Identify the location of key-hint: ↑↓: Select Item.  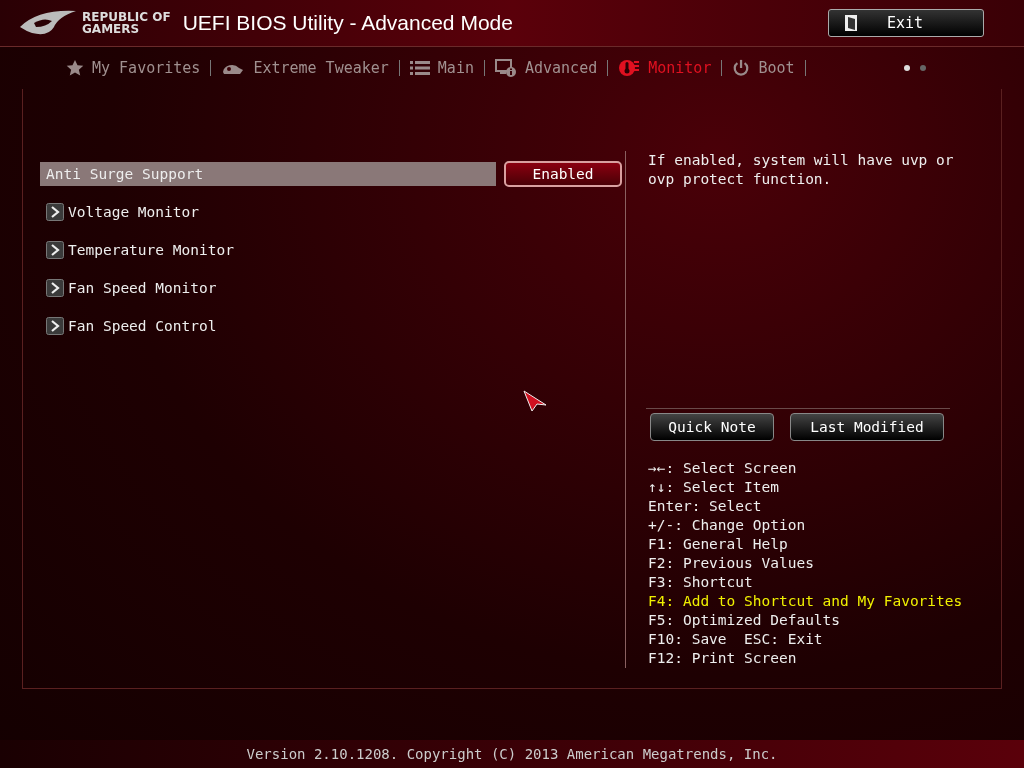
(713, 487).